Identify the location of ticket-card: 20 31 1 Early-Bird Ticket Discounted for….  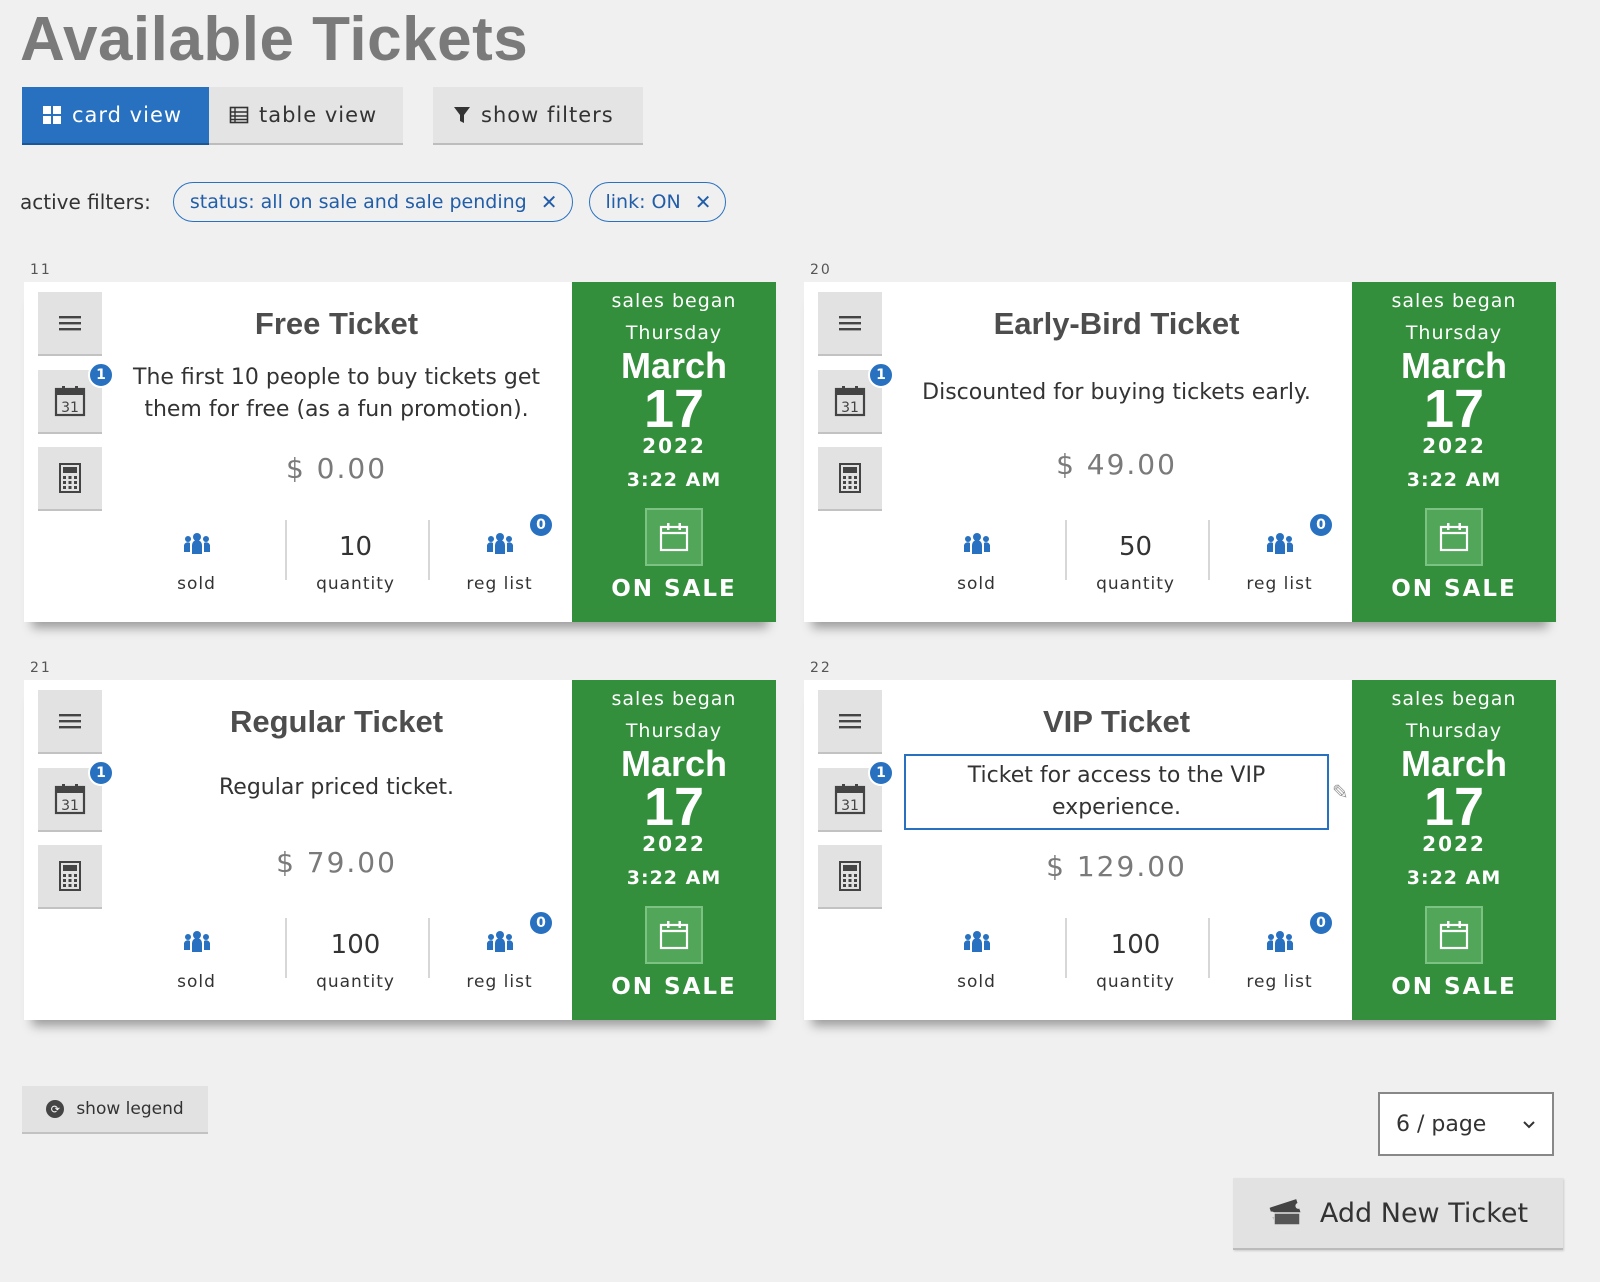
(1180, 454).